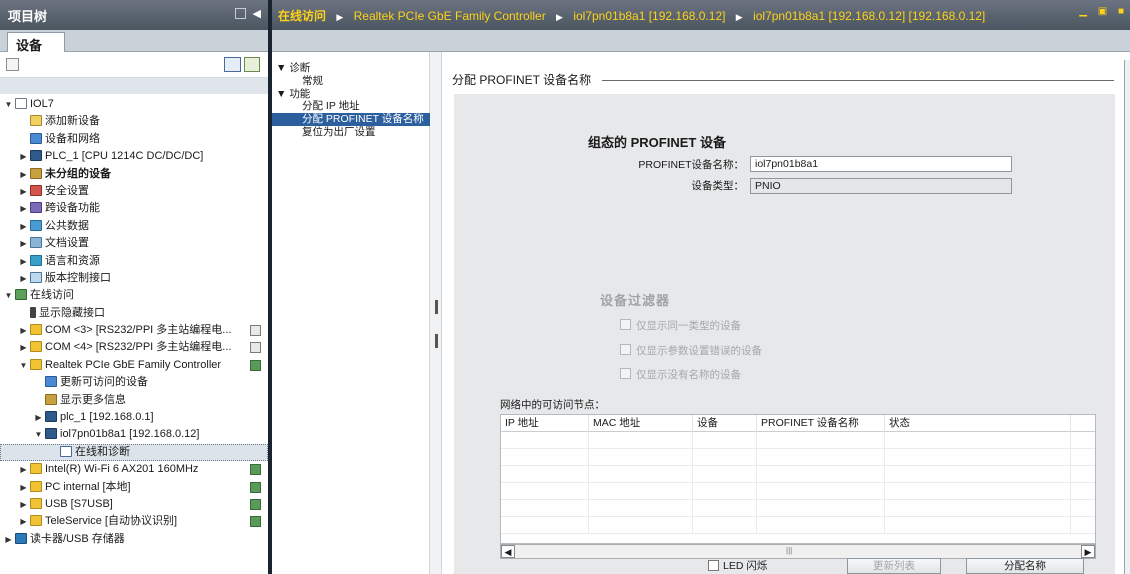 Image resolution: width=1130 pixels, height=574 pixels. What do you see at coordinates (134, 156) in the screenshot?
I see `tree-item: ▶ PLC_1 [CPU 1214C DC/DC/DC]` at bounding box center [134, 156].